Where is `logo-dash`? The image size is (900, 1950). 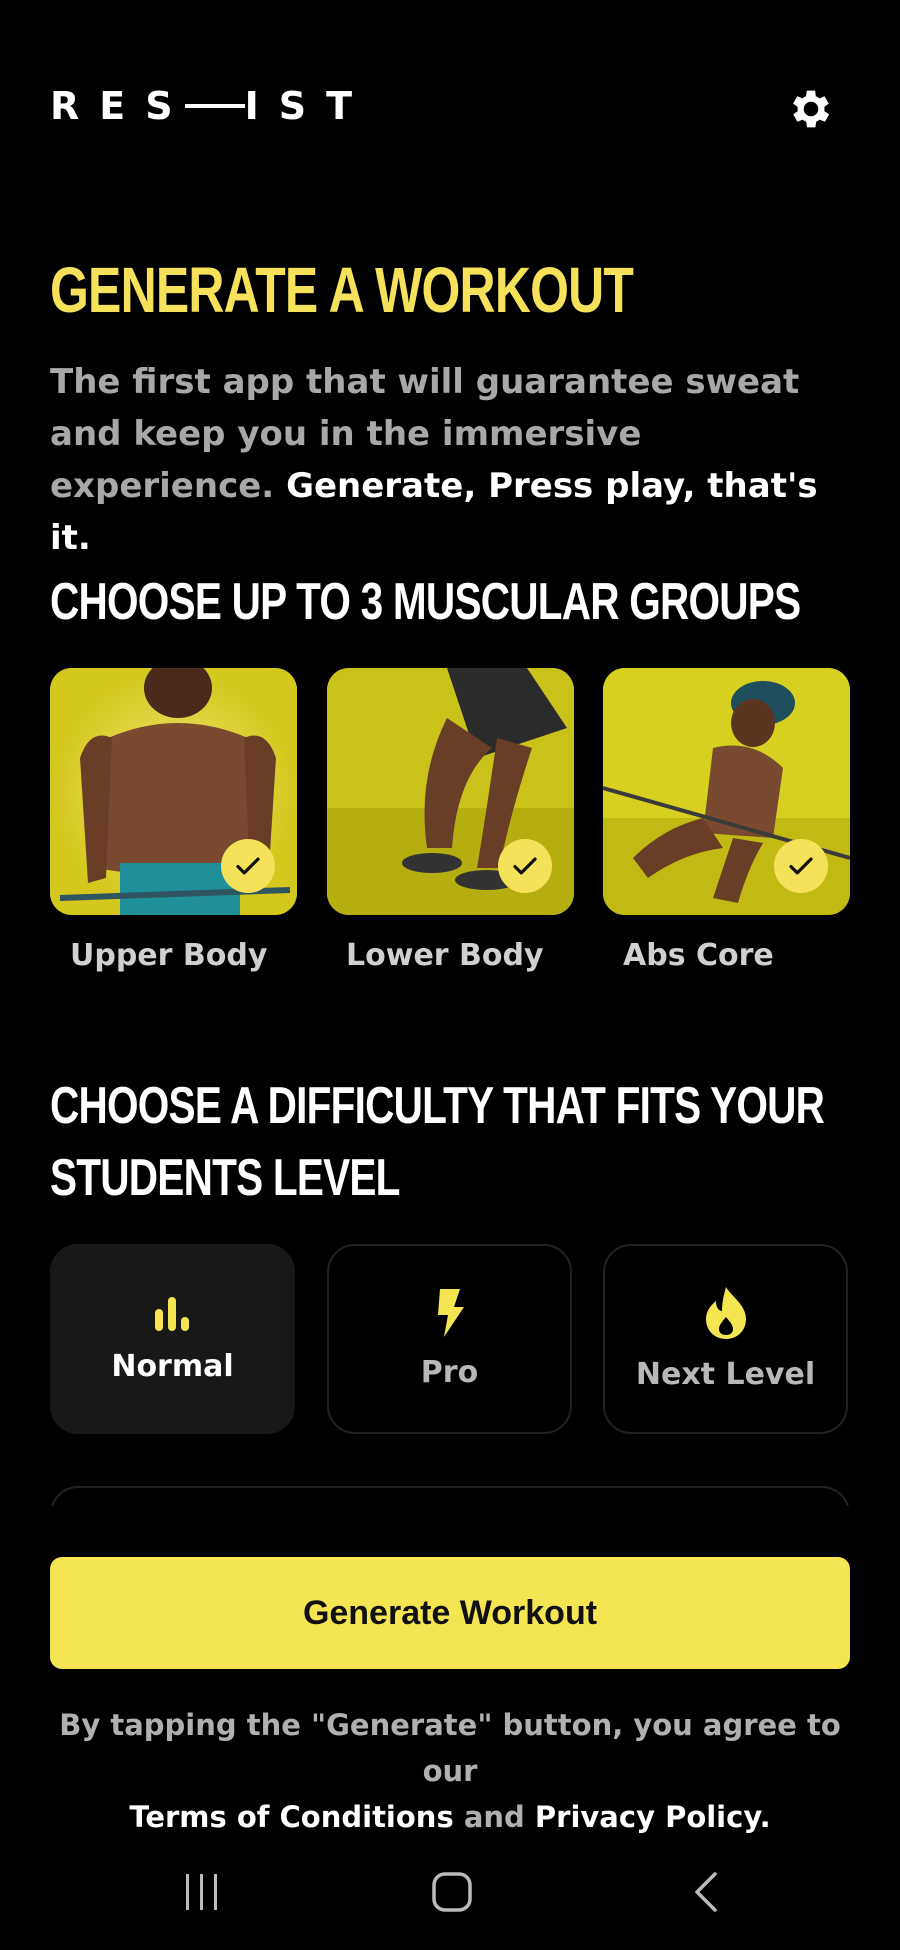 logo-dash is located at coordinates (214, 106).